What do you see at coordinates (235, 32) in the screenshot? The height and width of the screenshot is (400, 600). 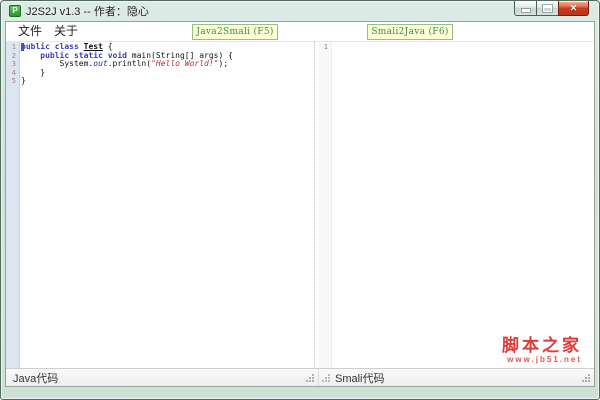 I see `java2smali-button: Java2Smali (F5)` at bounding box center [235, 32].